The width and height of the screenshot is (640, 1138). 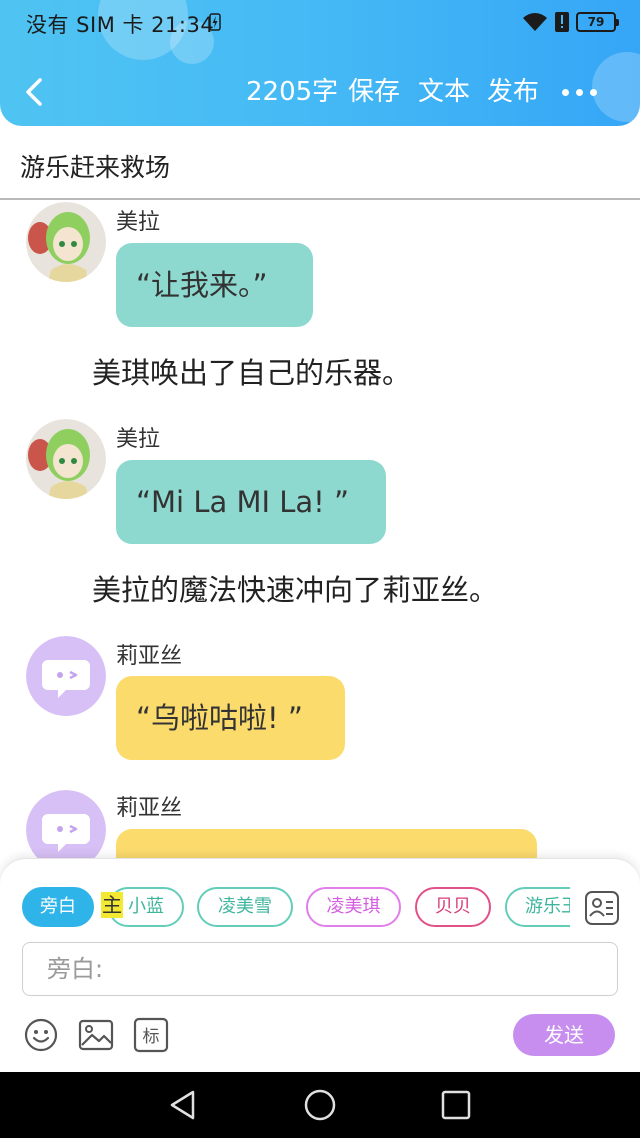 I want to click on publish-button: 发布, so click(x=513, y=92).